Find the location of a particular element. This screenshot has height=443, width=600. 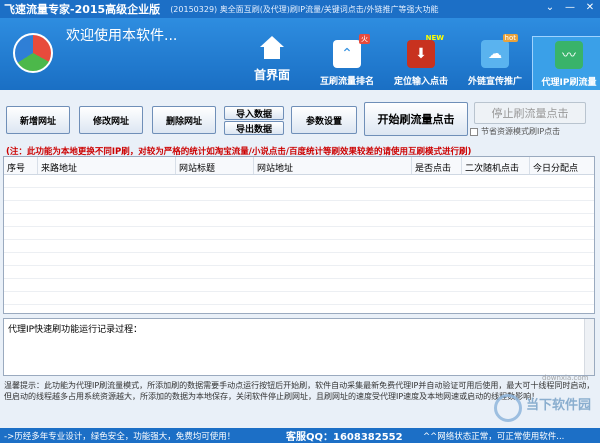

home-label: 首界面 is located at coordinates (271, 75).